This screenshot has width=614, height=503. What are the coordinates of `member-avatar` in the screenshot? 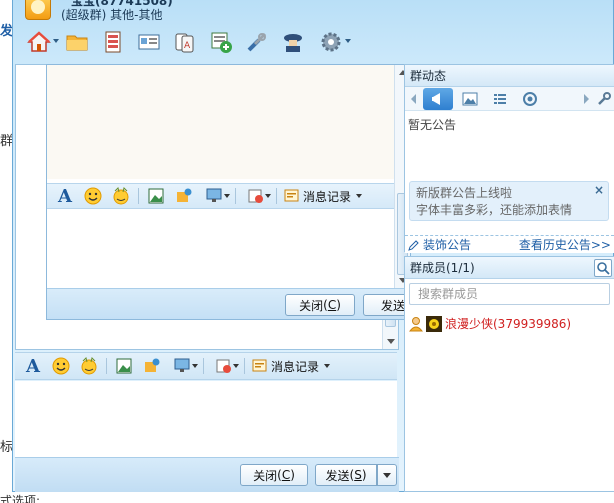 It's located at (434, 323).